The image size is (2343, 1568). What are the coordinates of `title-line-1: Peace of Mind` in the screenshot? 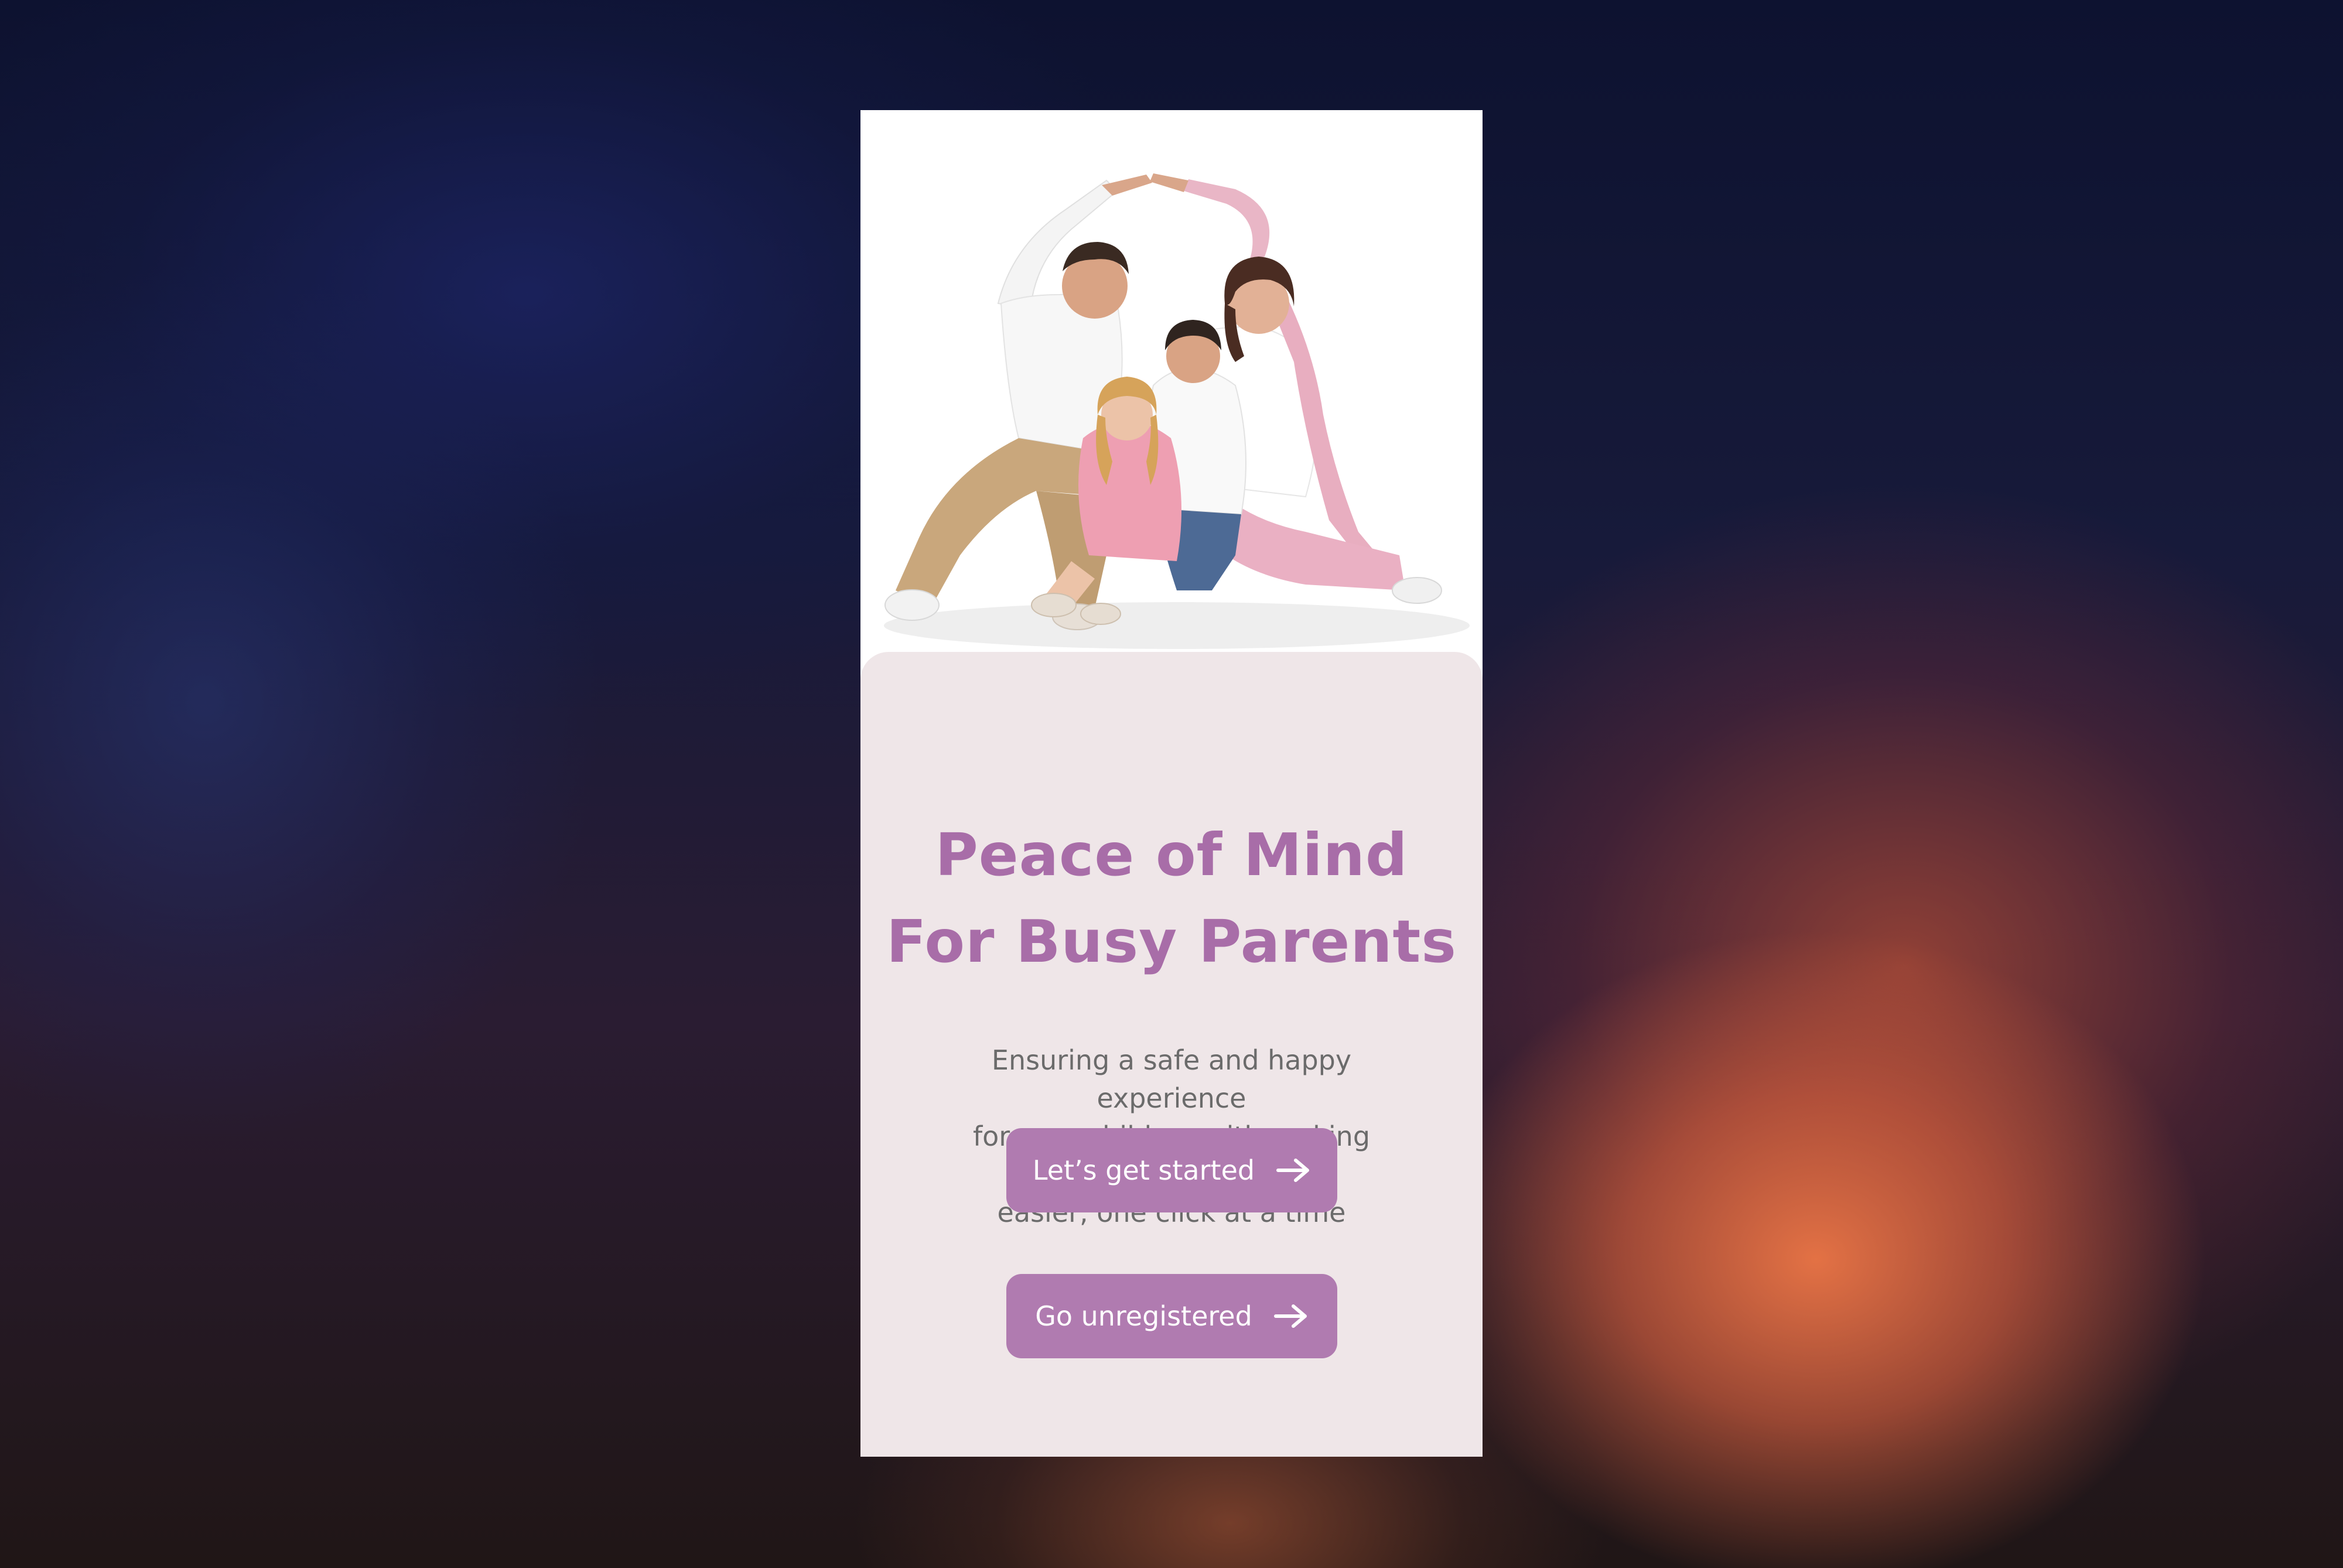 It's located at (1171, 855).